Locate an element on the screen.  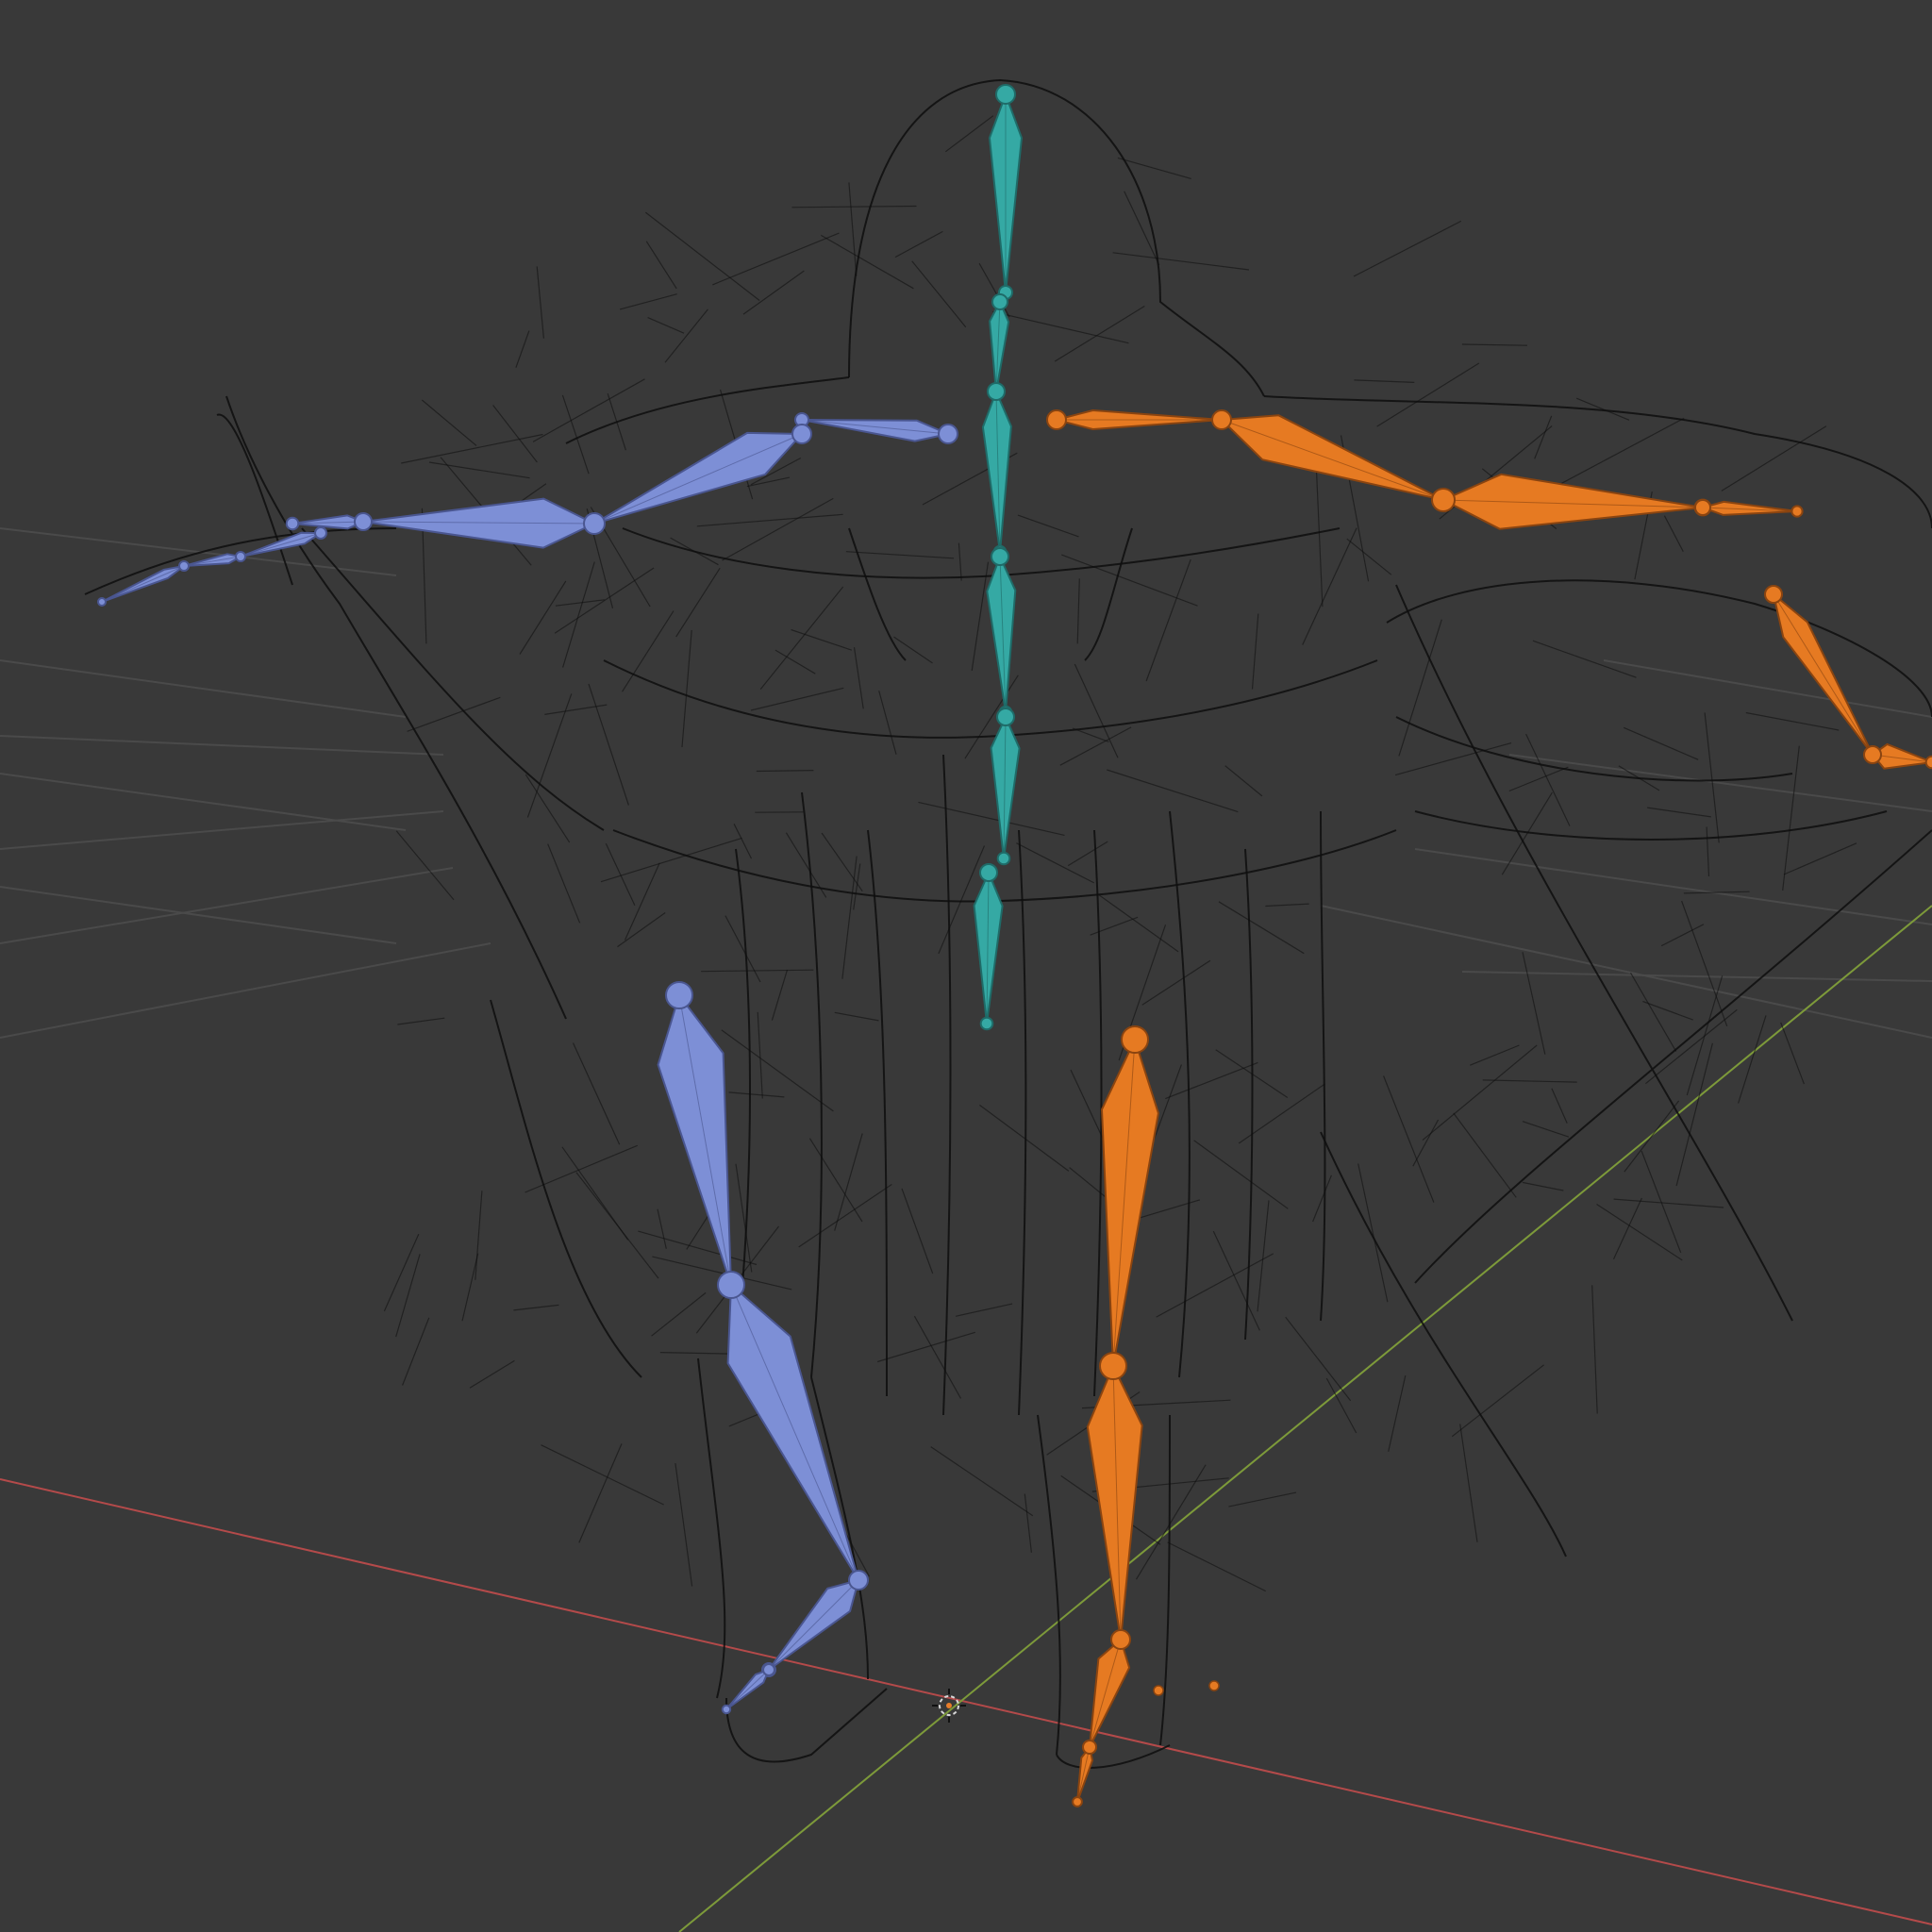
3d-cursor-icon is located at coordinates (949, 1706).